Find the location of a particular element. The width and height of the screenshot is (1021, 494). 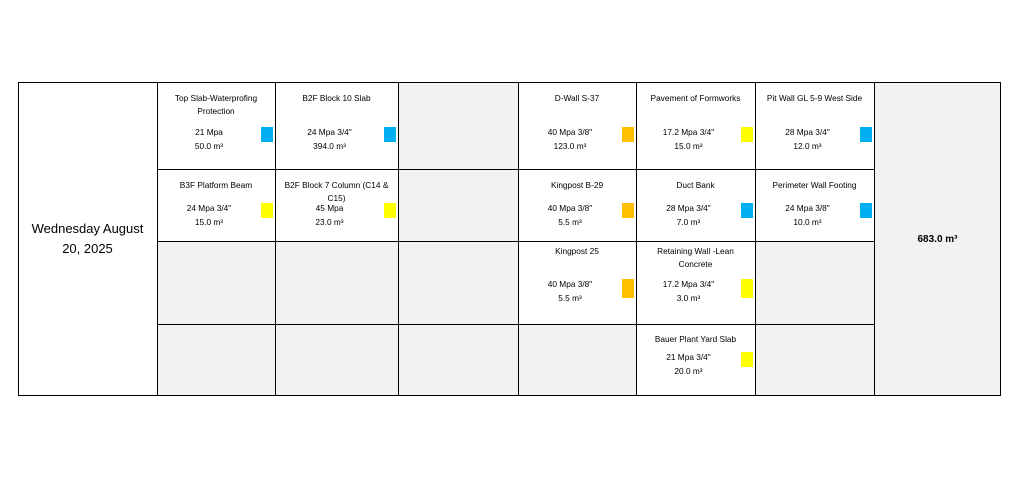

pour-cell: B2F Block 10 Slab 24 Mpa 3/4" 394.0 m³ is located at coordinates (336, 125).